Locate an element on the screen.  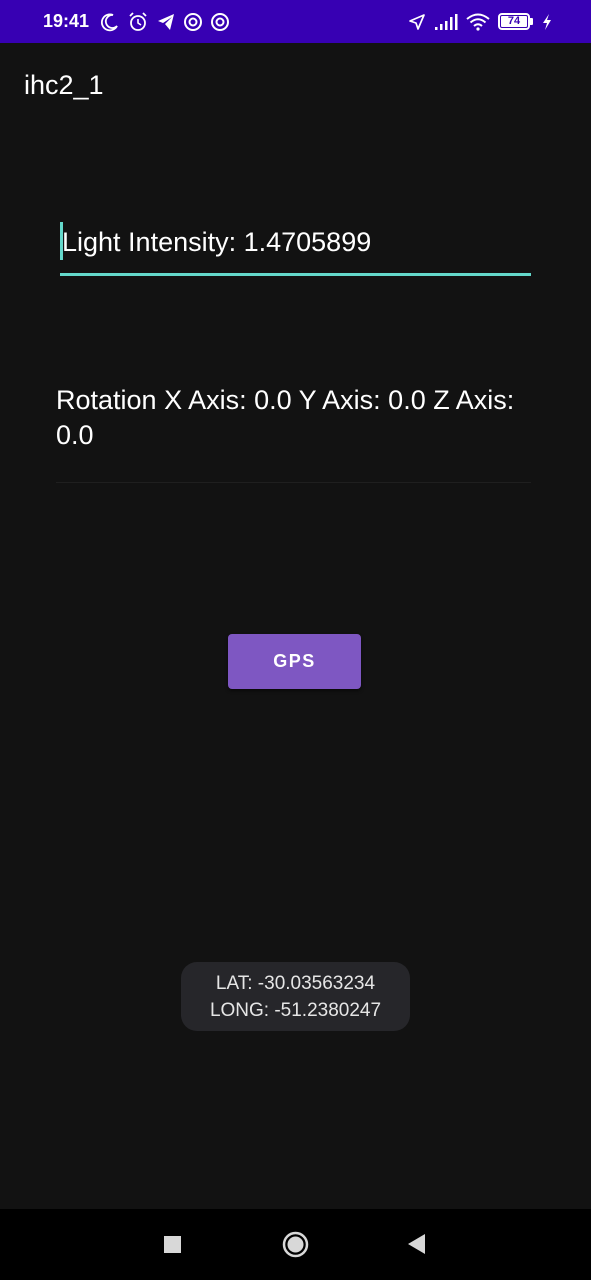
battery-icon: 74 is located at coordinates (515, 21).